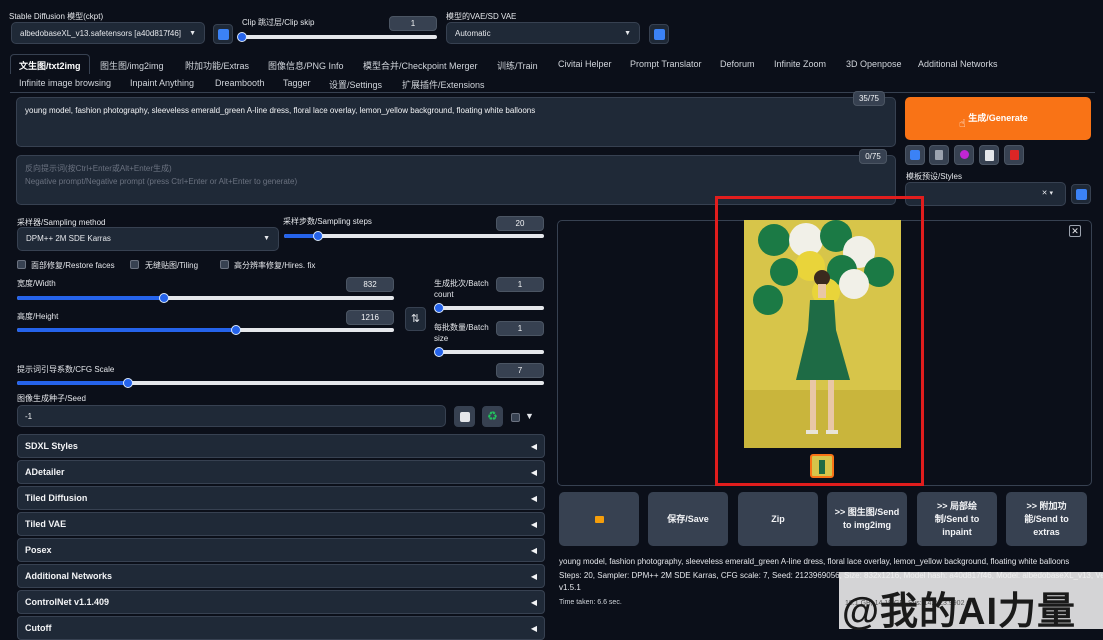 The height and width of the screenshot is (640, 1103). Describe the element at coordinates (867, 519) in the screenshot. I see `send-to-img2img-button: >> 图生图/Send to img2img` at that location.